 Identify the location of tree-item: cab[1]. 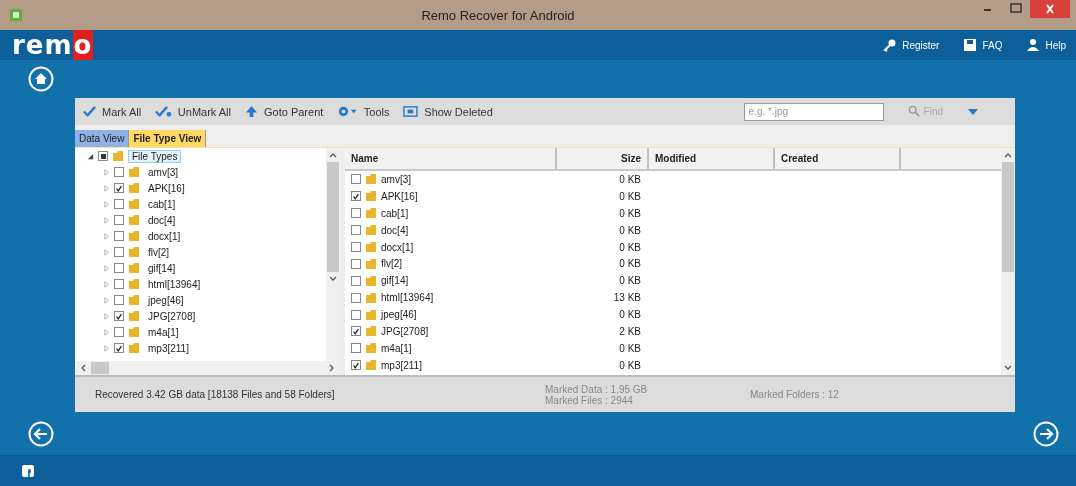
(162, 204).